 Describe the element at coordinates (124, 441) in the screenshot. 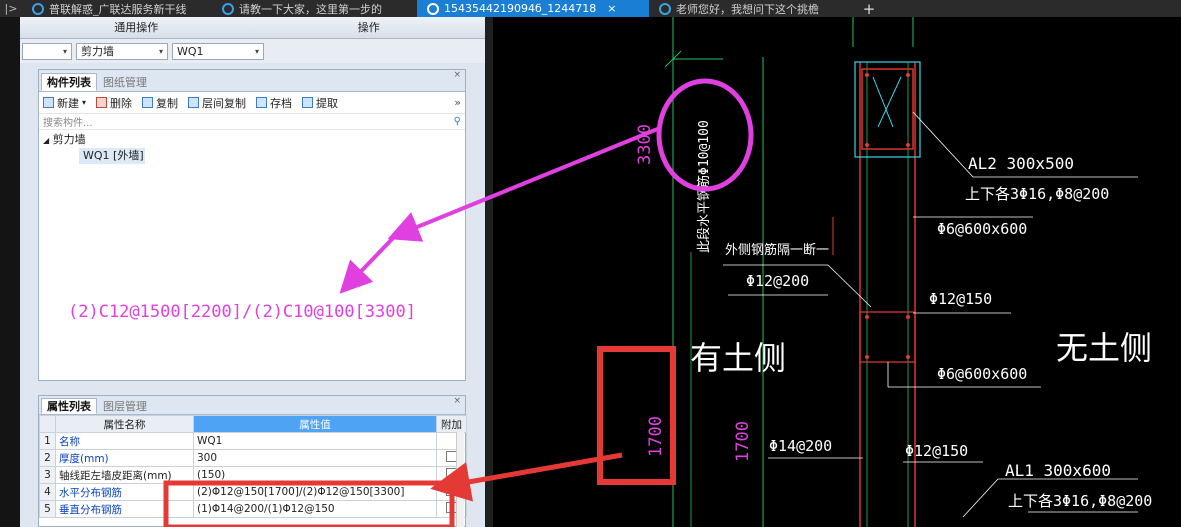

I see `row-name: 名称` at that location.